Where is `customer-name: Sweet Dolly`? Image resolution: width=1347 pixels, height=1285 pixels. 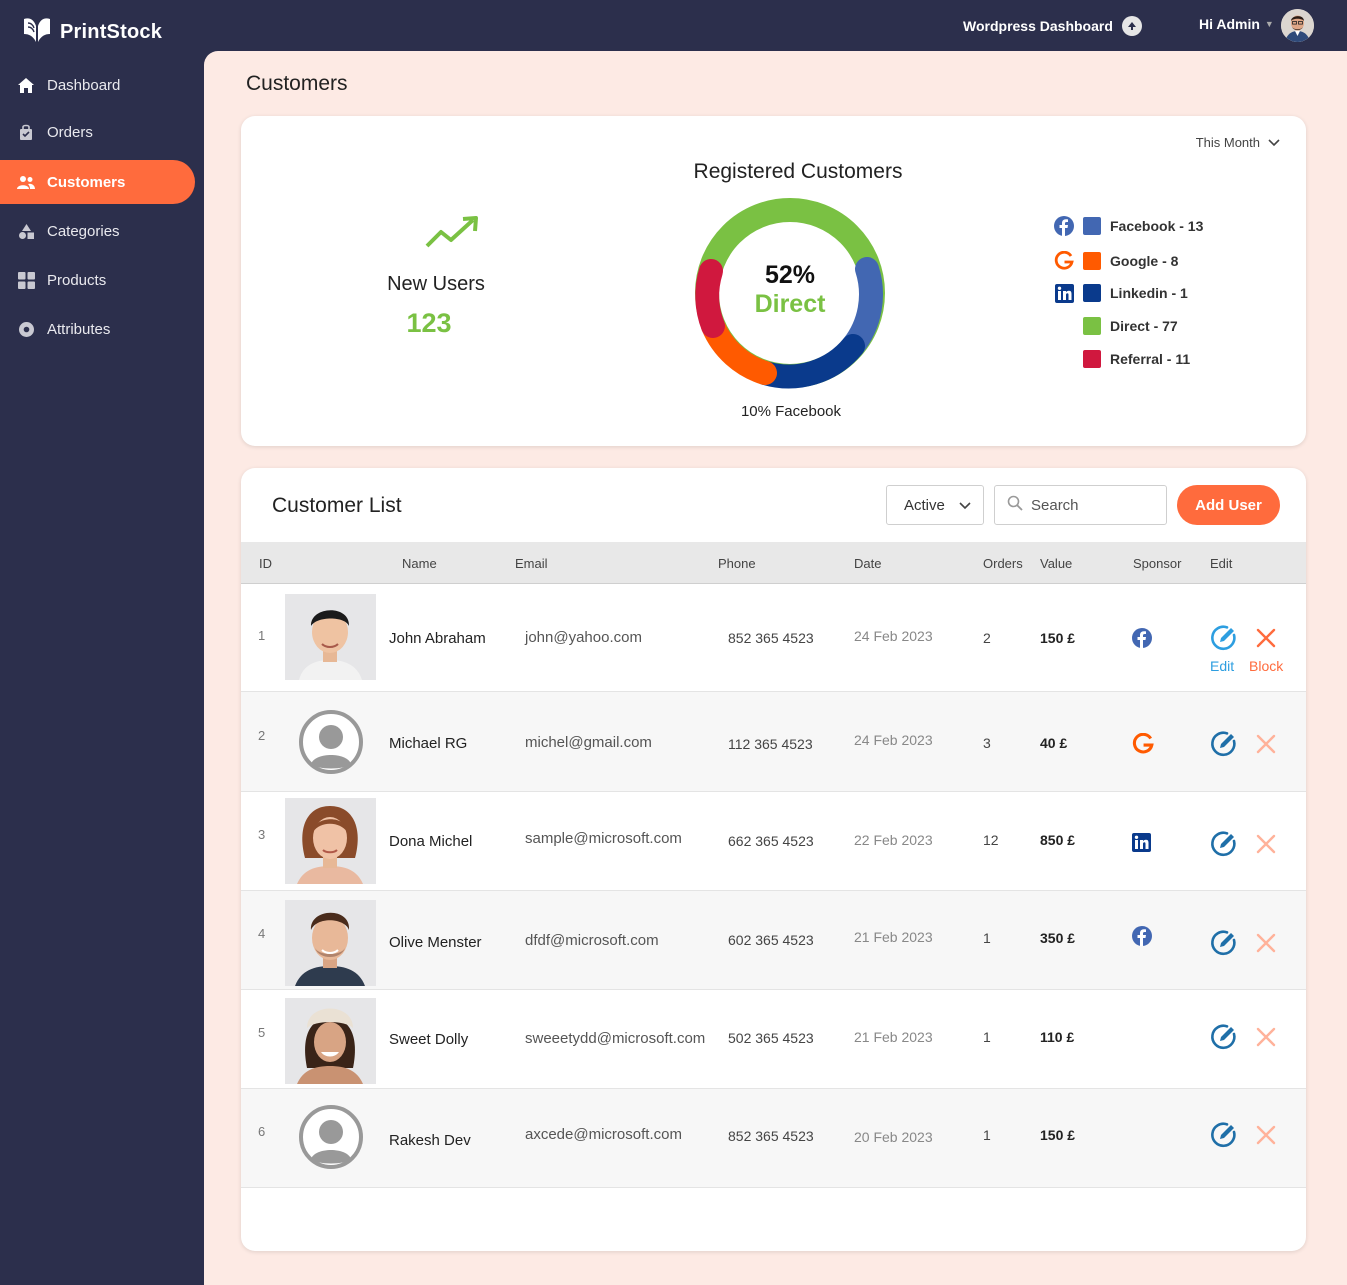
customer-name: Sweet Dolly is located at coordinates (429, 1039).